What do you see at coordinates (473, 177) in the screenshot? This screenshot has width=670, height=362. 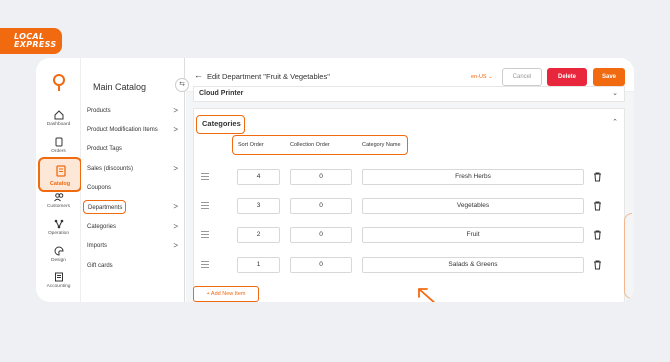 I see `category-name-field: Fresh Herbs` at bounding box center [473, 177].